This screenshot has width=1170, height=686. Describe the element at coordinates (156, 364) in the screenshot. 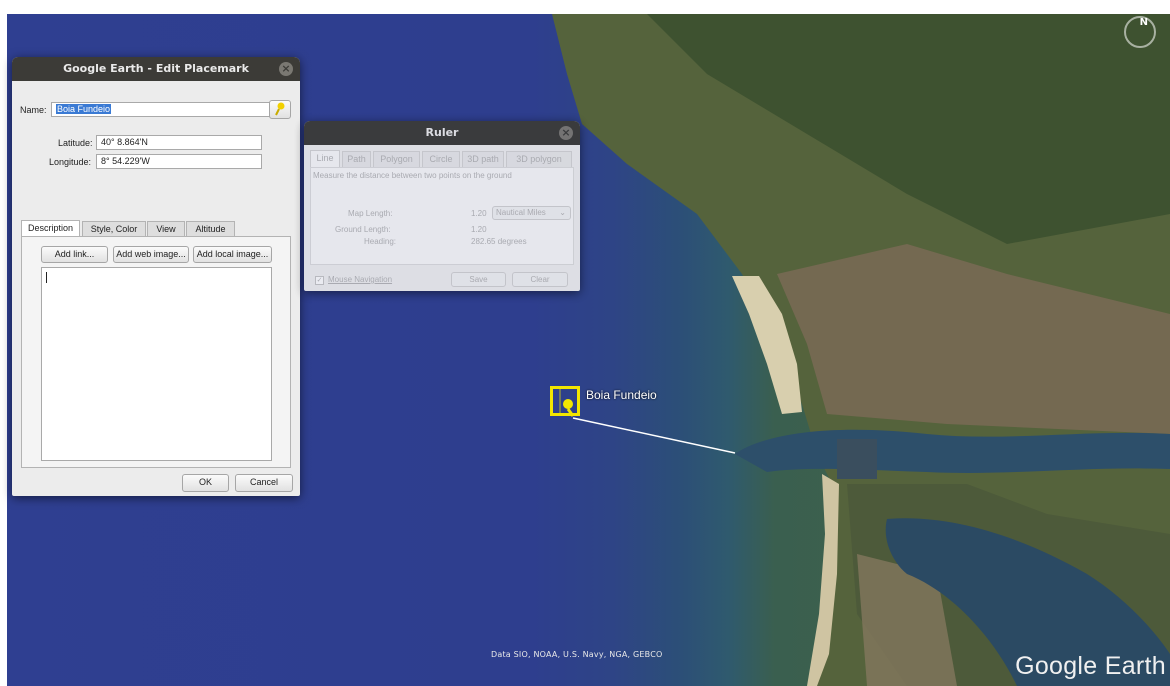

I see `description-textarea` at that location.